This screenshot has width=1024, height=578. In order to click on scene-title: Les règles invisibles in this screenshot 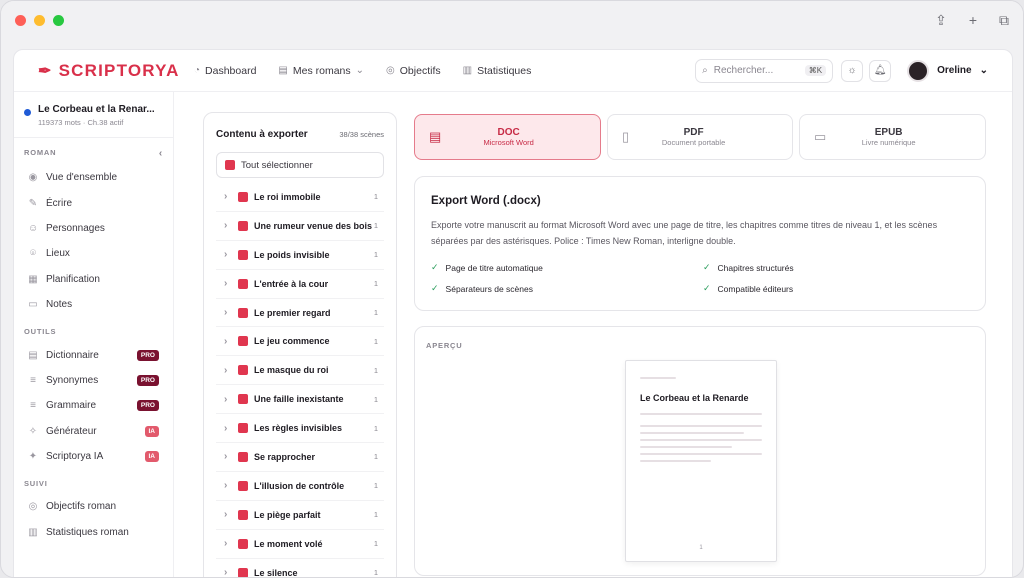, I will do `click(298, 428)`.